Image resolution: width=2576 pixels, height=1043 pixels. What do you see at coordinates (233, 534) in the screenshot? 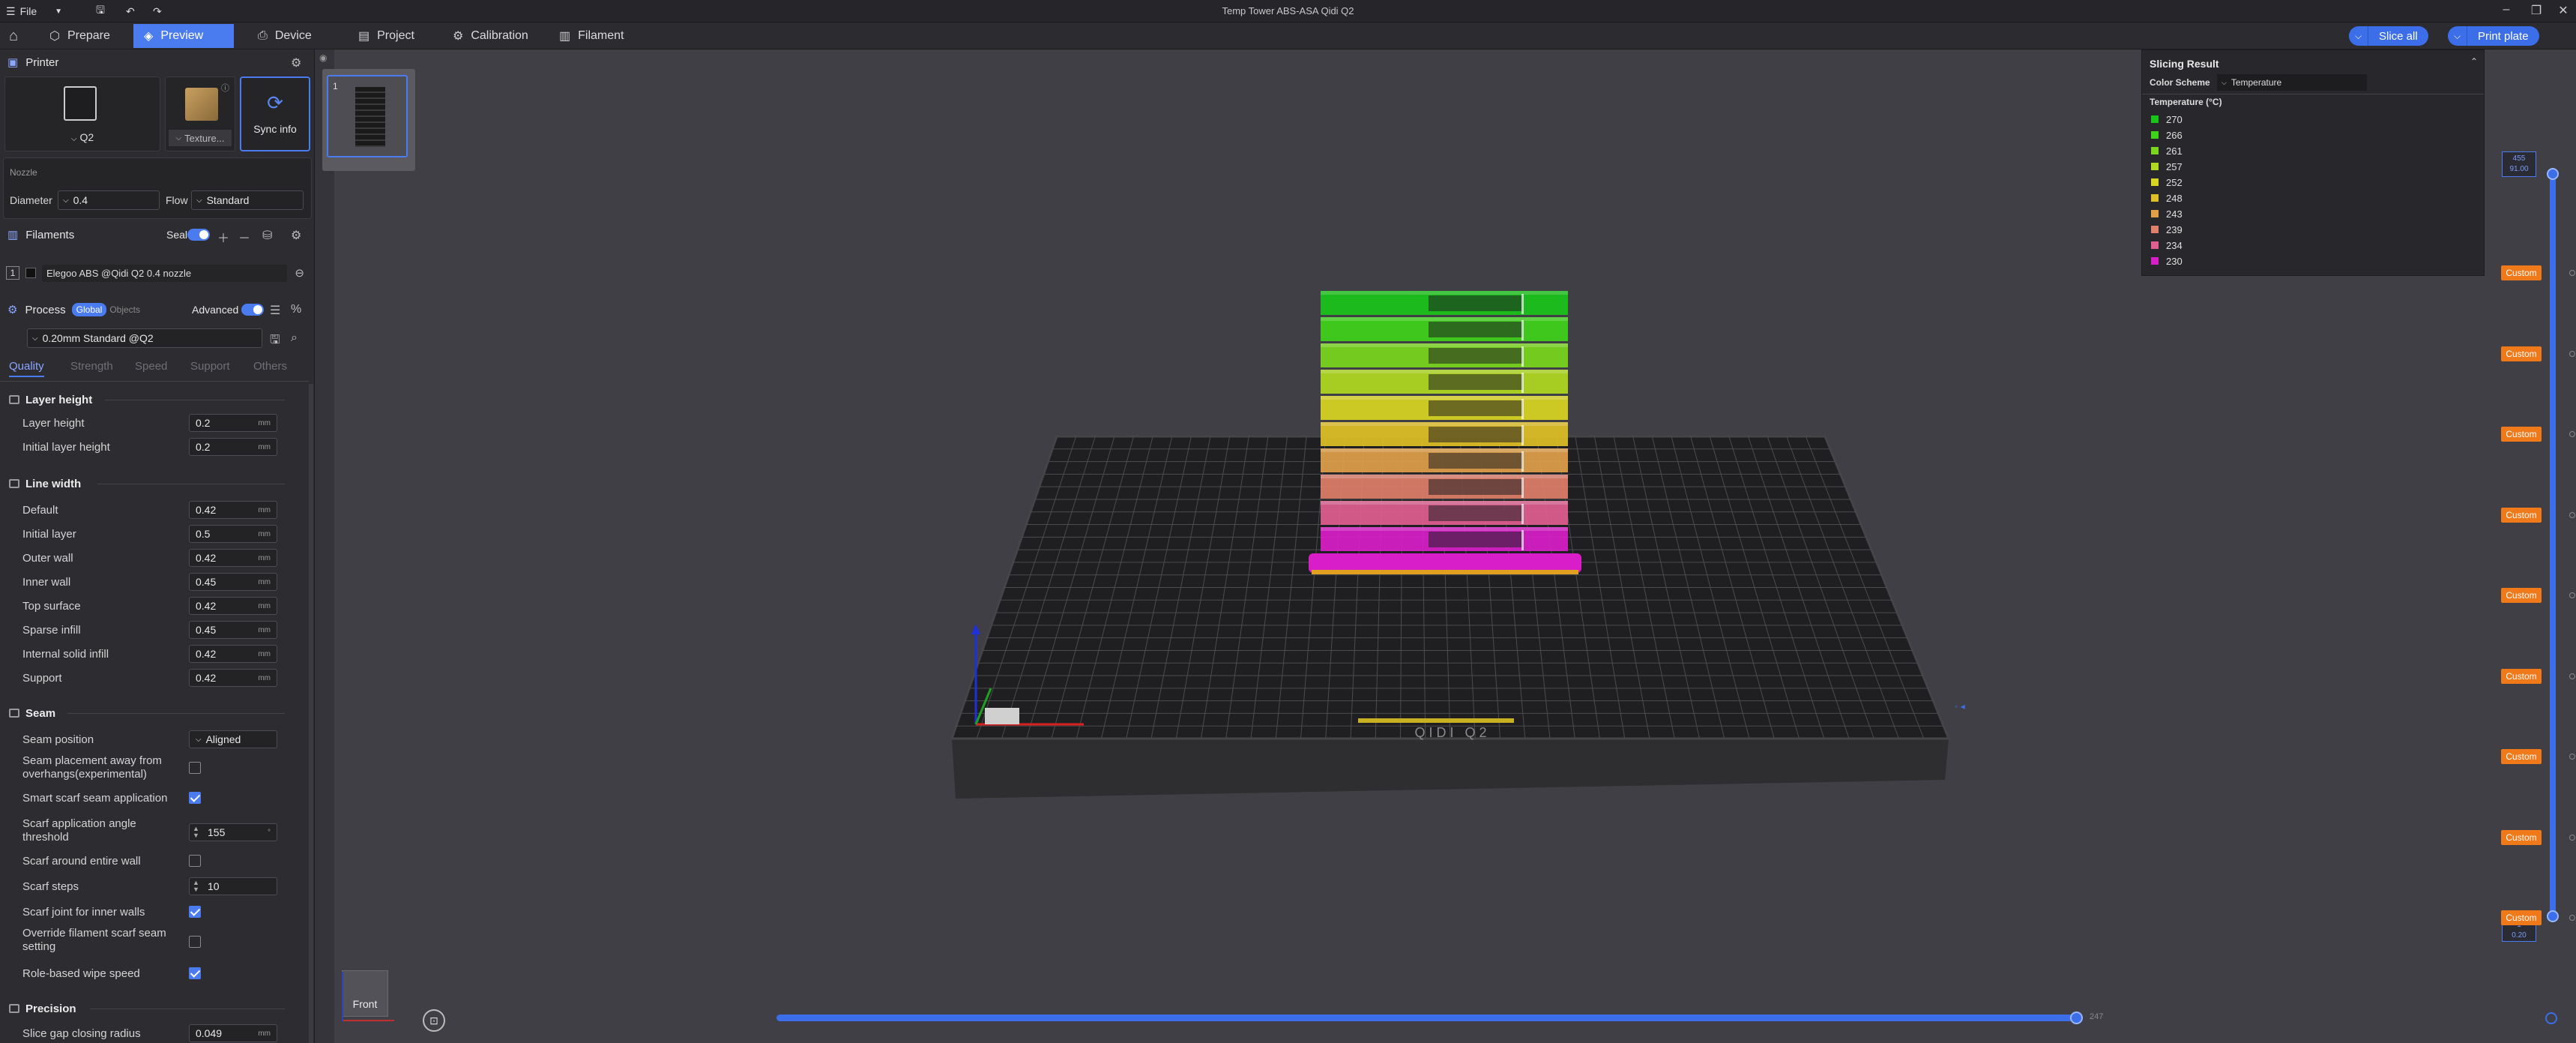
I see `lw-initial-layer-input: 0.5 mm` at bounding box center [233, 534].